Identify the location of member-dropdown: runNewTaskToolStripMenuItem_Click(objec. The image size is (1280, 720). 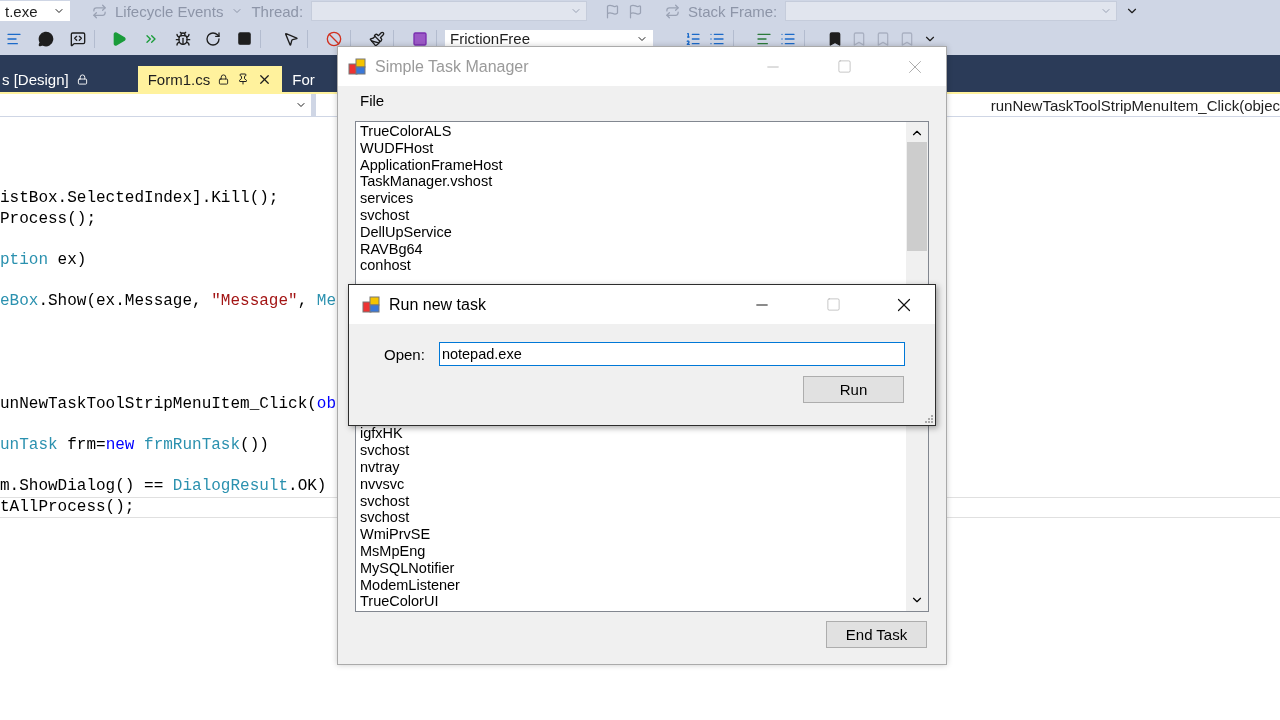
(1135, 105).